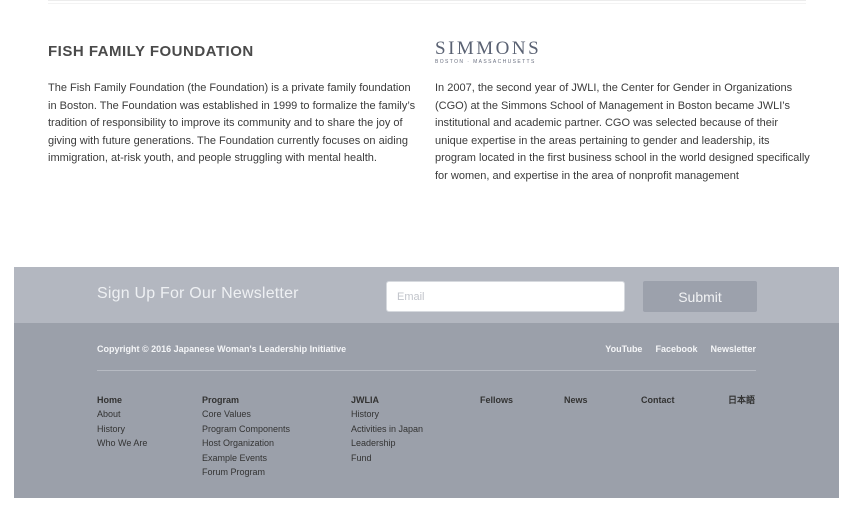 Image resolution: width=859 pixels, height=510 pixels. Describe the element at coordinates (700, 296) in the screenshot. I see `newsletter-submit-button: Submit` at that location.